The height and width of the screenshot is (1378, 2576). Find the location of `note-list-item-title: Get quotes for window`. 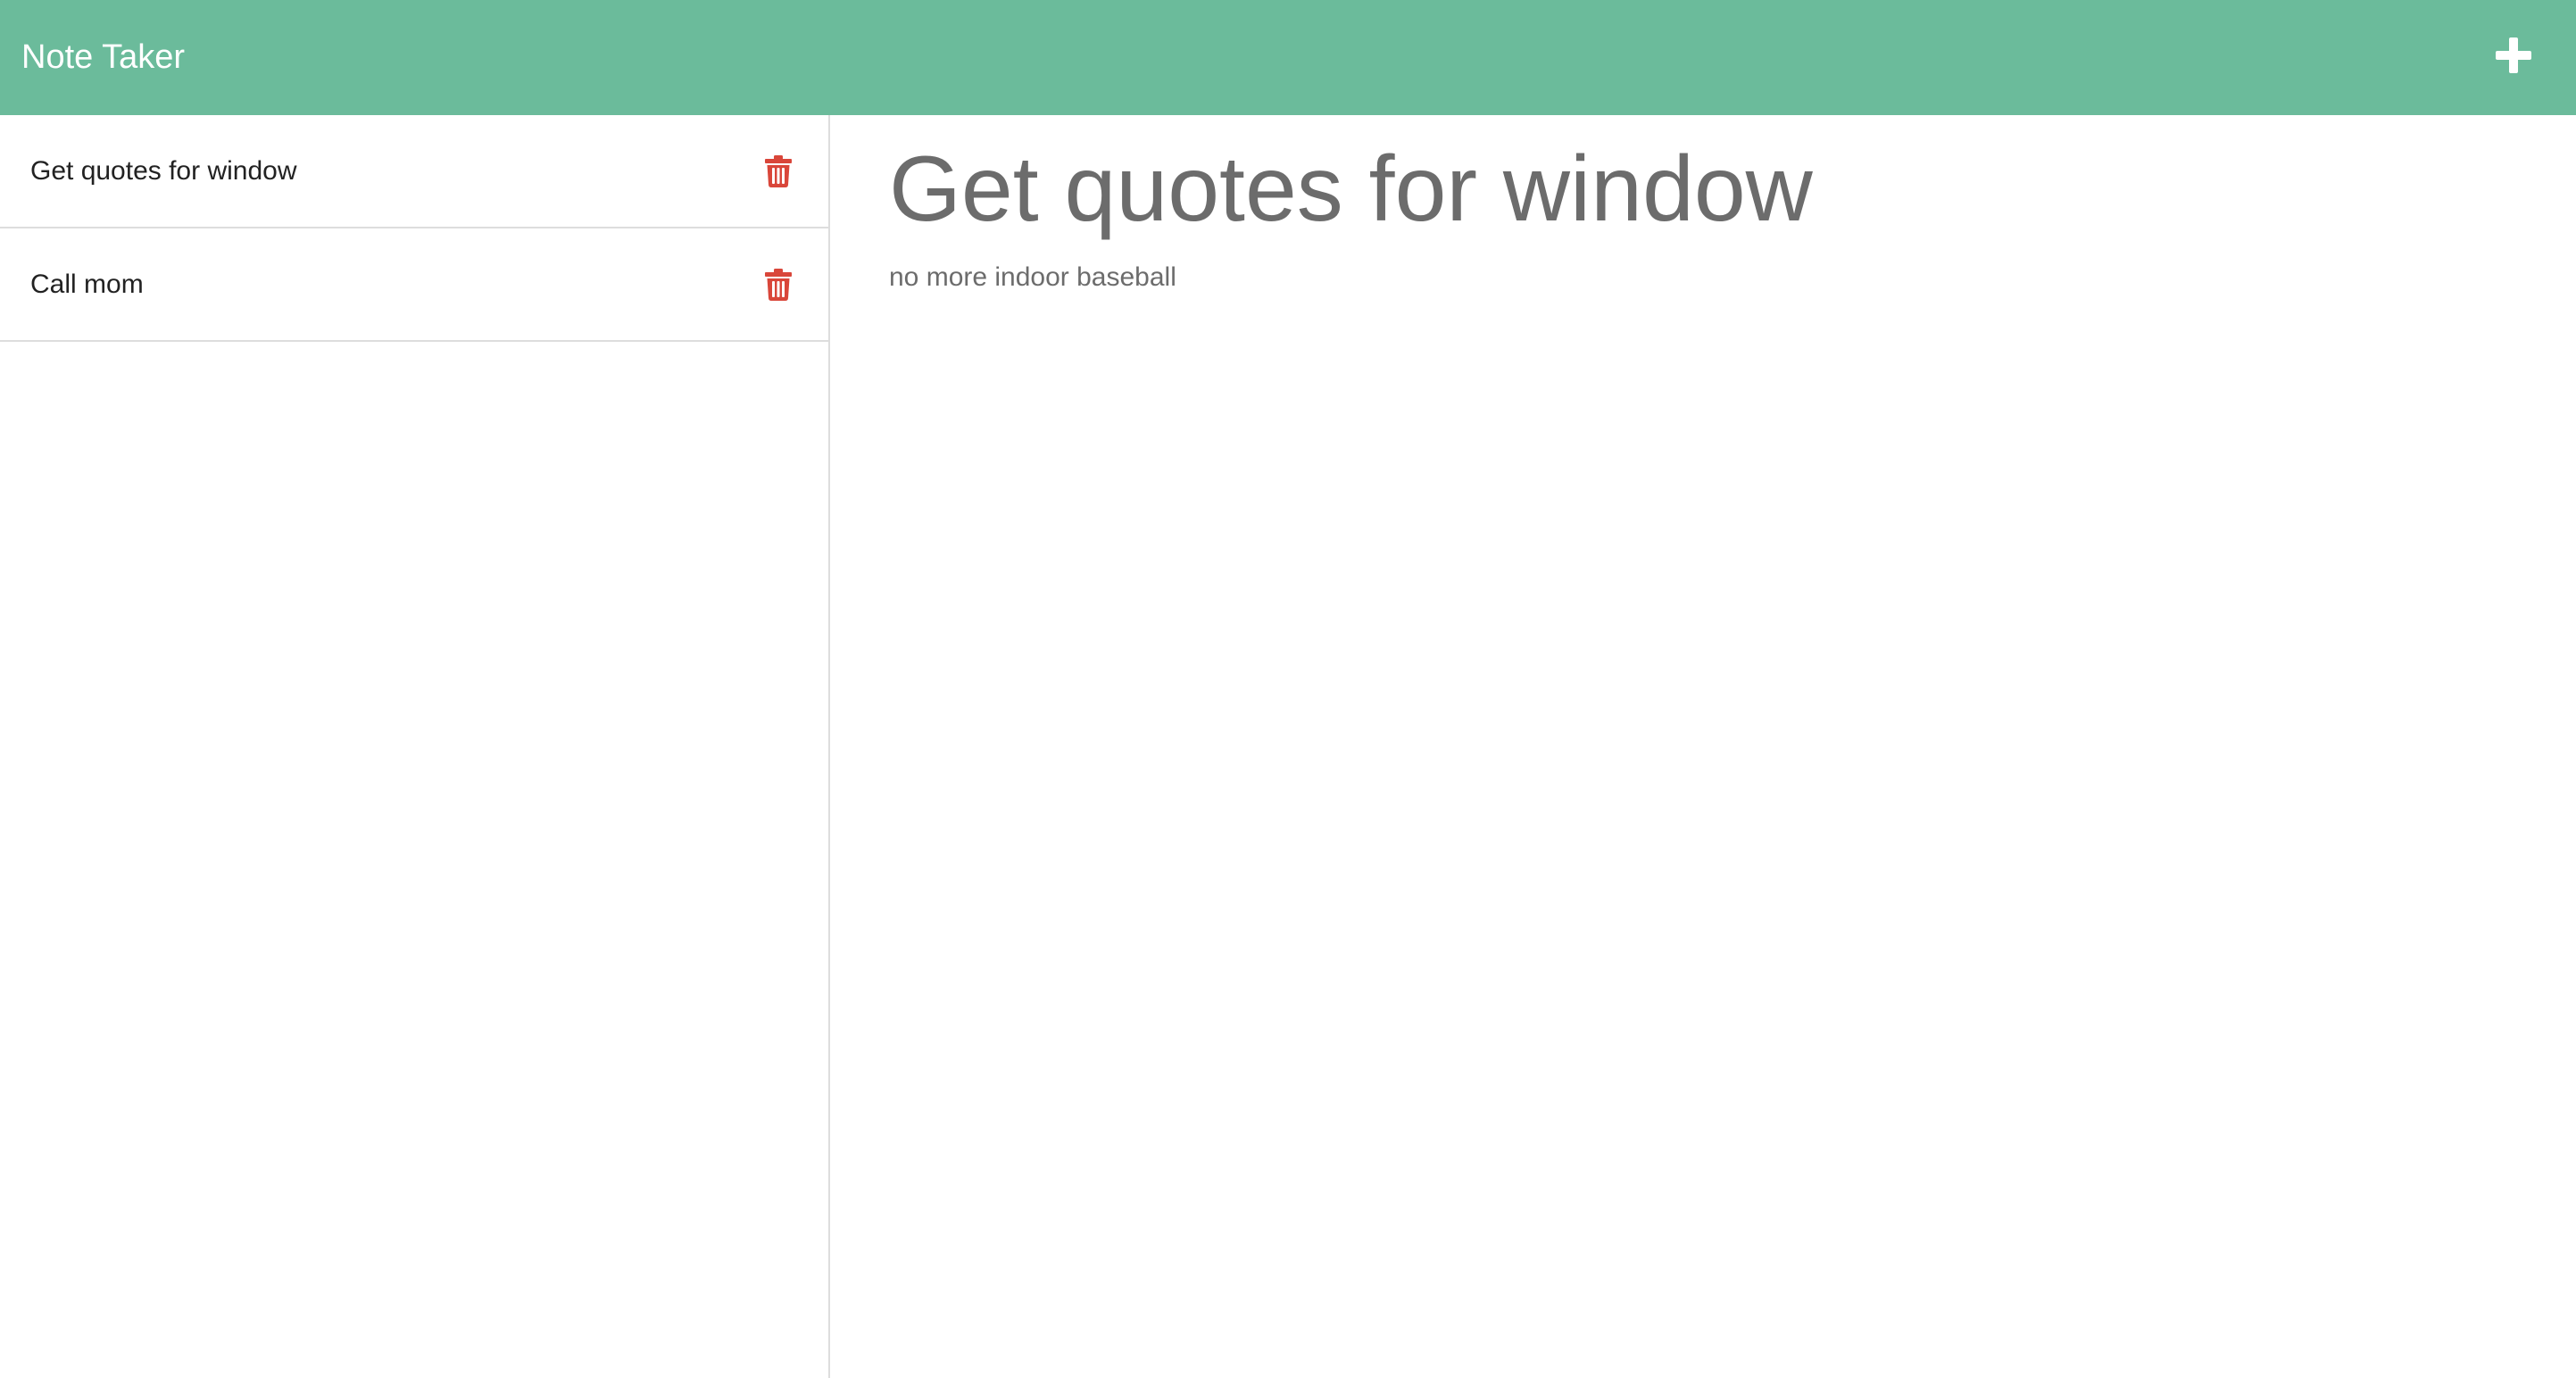

note-list-item-title: Get quotes for window is located at coordinates (164, 170).